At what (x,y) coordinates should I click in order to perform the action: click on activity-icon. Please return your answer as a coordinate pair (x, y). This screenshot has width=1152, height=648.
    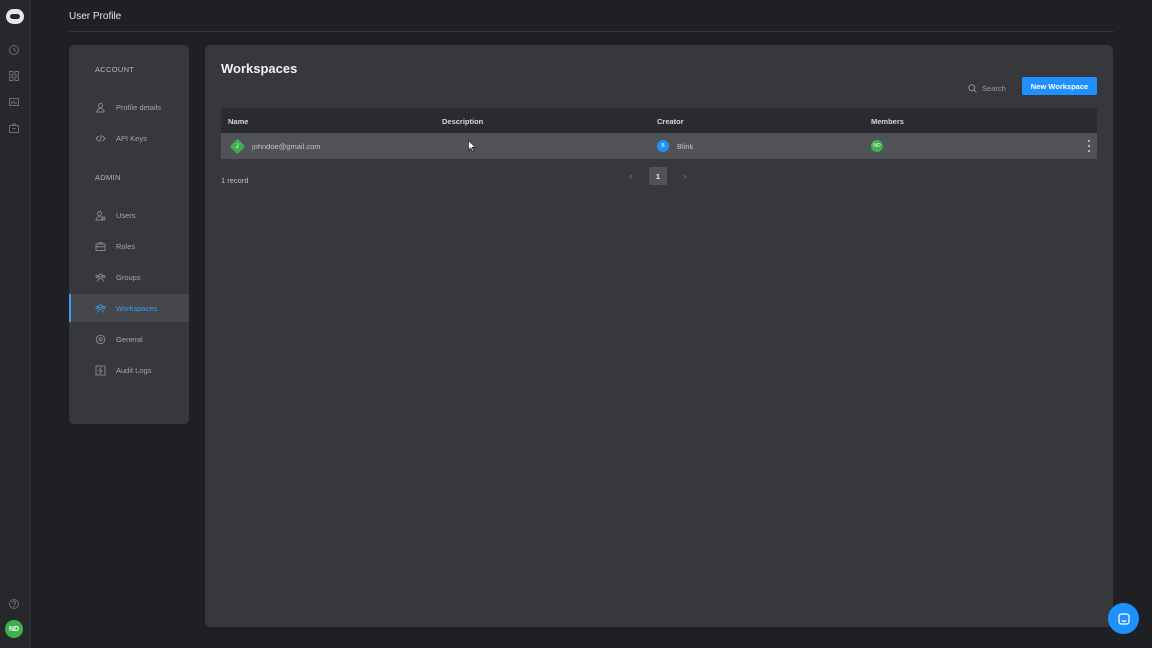
    Looking at the image, I should click on (100, 370).